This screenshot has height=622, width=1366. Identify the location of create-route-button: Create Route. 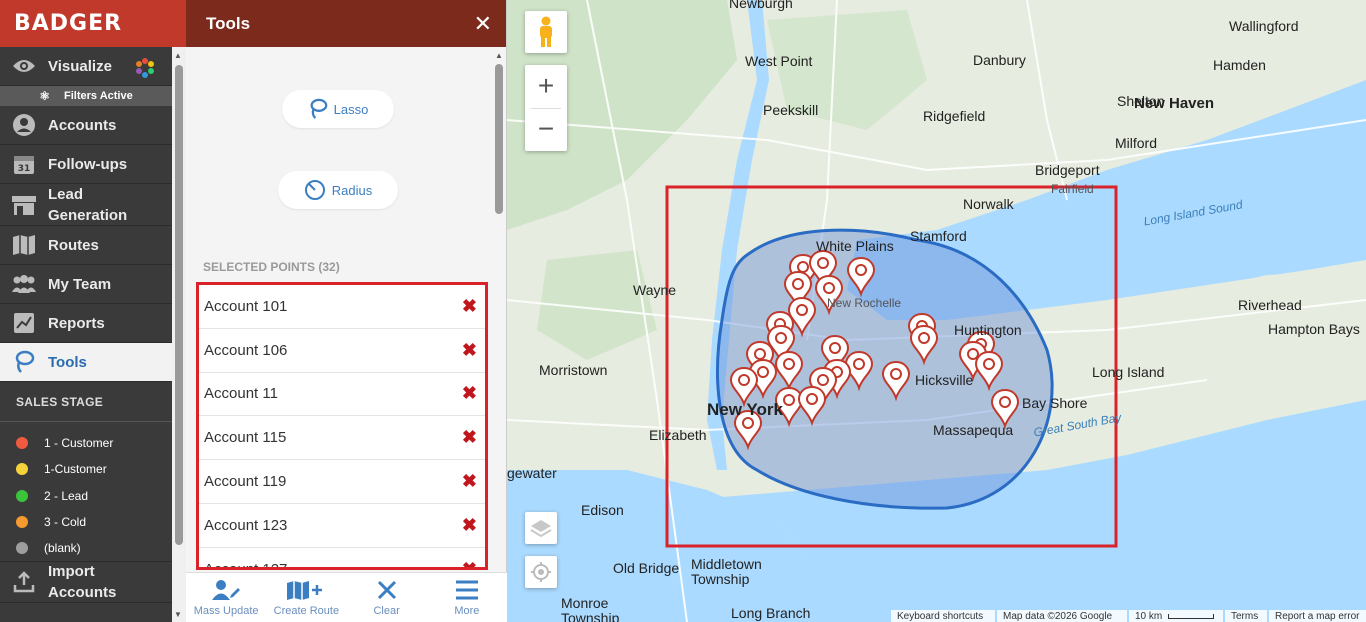
(306, 597).